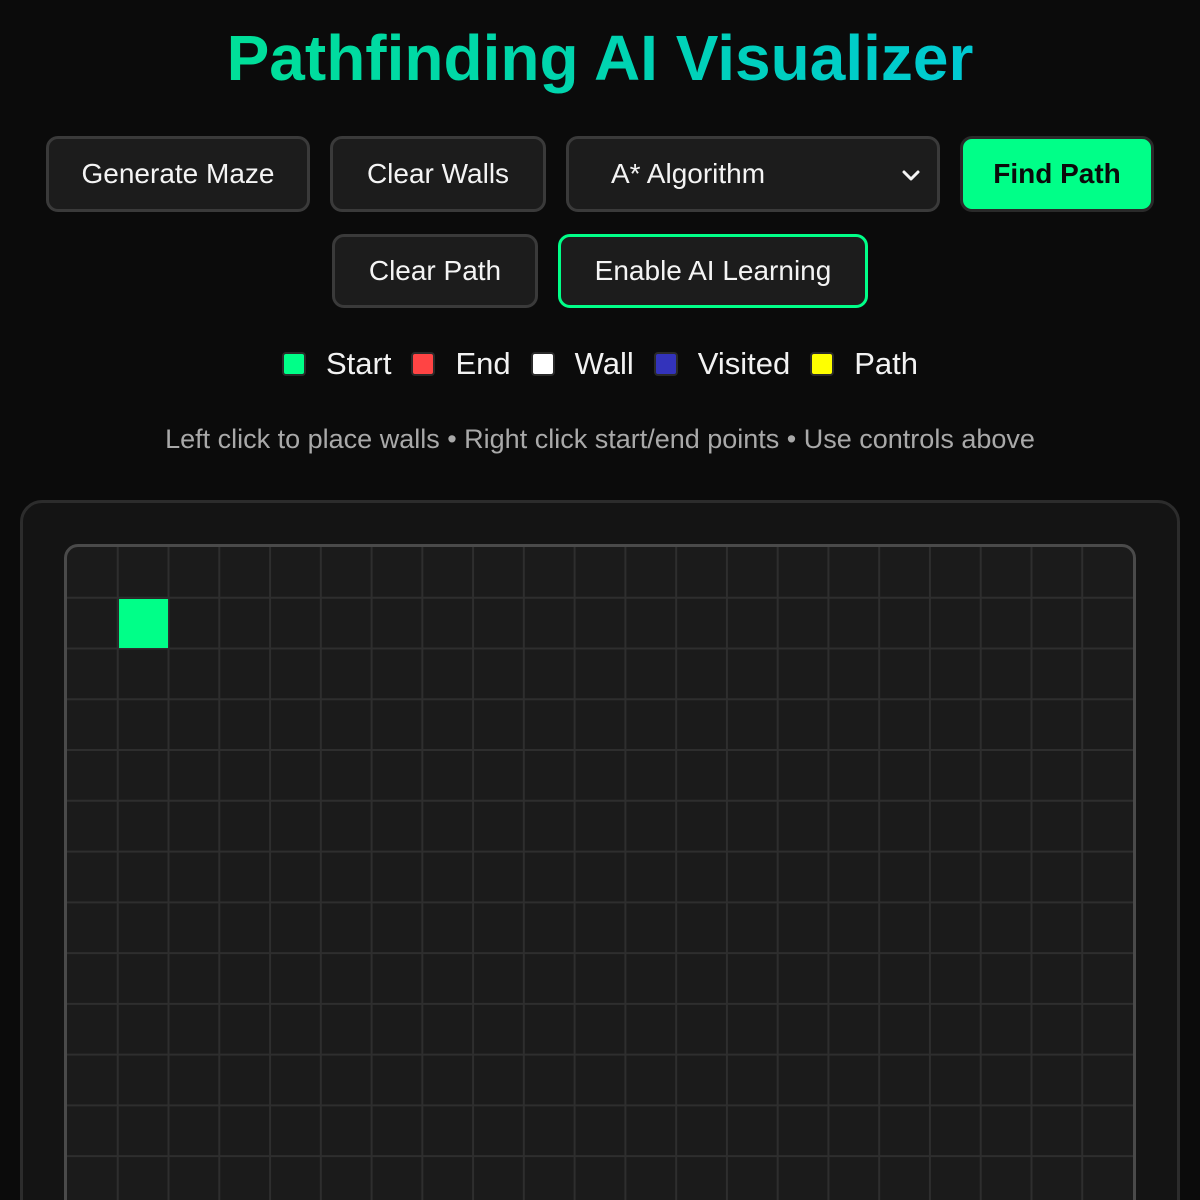 The image size is (1200, 1200). Describe the element at coordinates (143, 623) in the screenshot. I see `start-cell` at that location.